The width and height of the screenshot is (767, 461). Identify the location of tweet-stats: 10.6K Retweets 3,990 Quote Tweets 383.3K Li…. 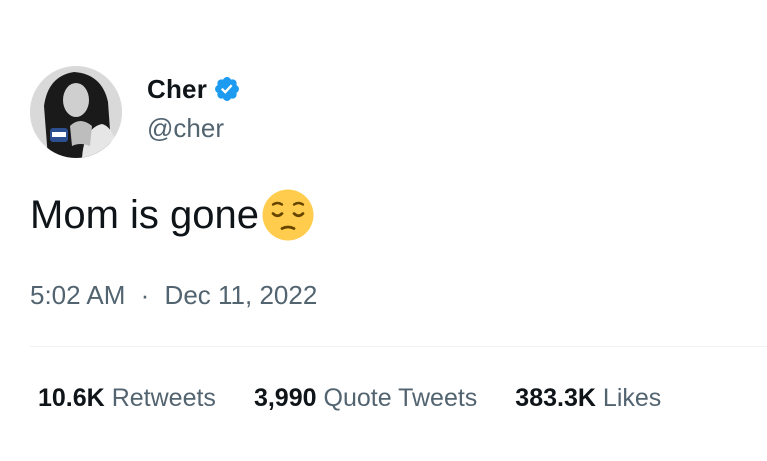
(349, 398).